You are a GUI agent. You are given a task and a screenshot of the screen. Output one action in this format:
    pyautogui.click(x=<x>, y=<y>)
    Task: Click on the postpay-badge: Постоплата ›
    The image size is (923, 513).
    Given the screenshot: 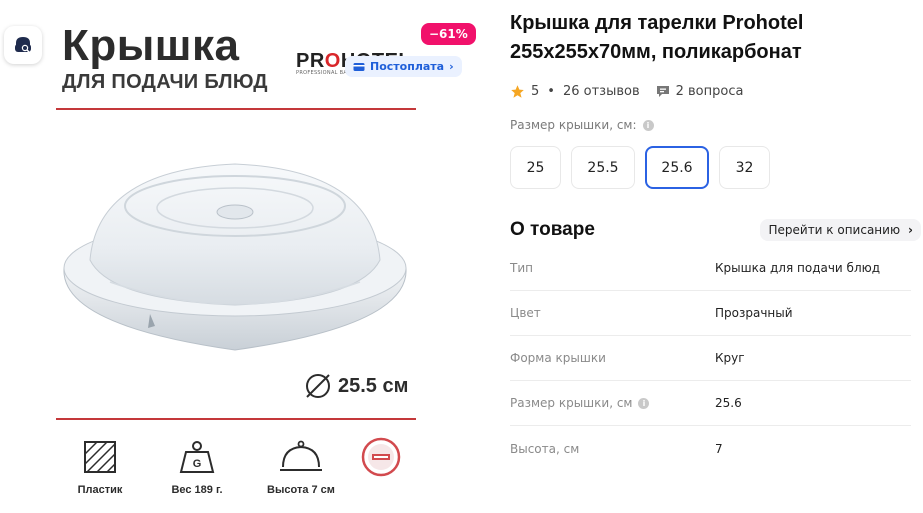 What is the action you would take?
    pyautogui.click(x=403, y=66)
    